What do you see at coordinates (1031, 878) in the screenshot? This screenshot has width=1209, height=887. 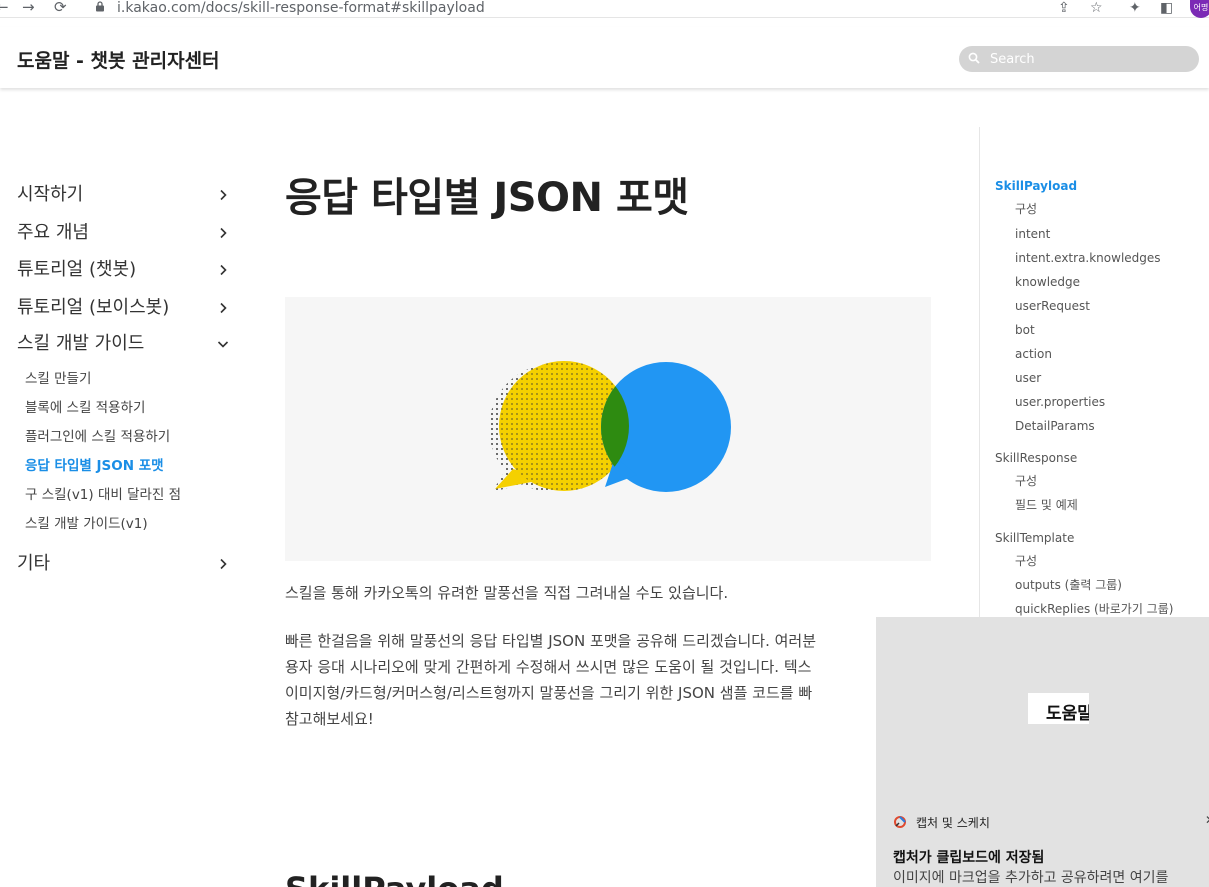 I see `notification-body: 이미지에 마크업을 추가하고 공유하려면 여기를` at bounding box center [1031, 878].